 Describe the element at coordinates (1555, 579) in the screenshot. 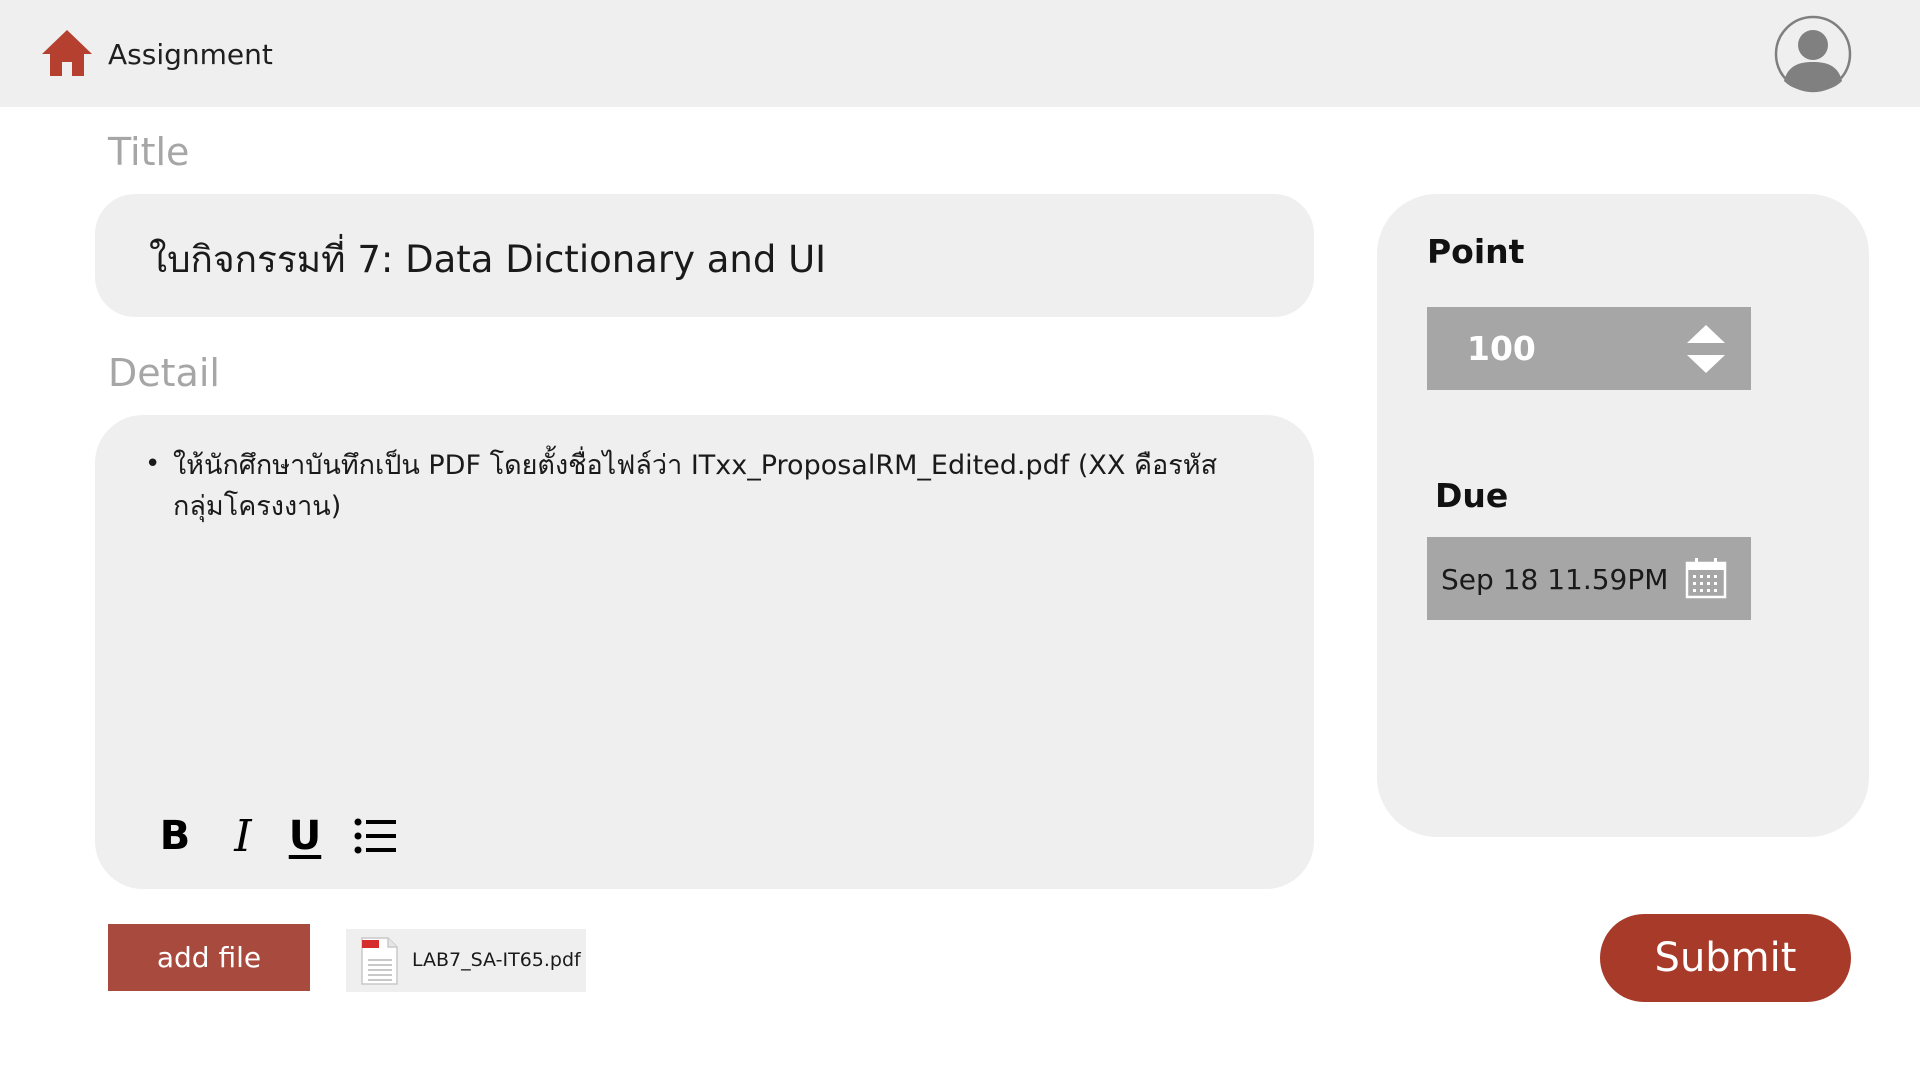

I see `due-value: Sep 18 11.59PM` at that location.